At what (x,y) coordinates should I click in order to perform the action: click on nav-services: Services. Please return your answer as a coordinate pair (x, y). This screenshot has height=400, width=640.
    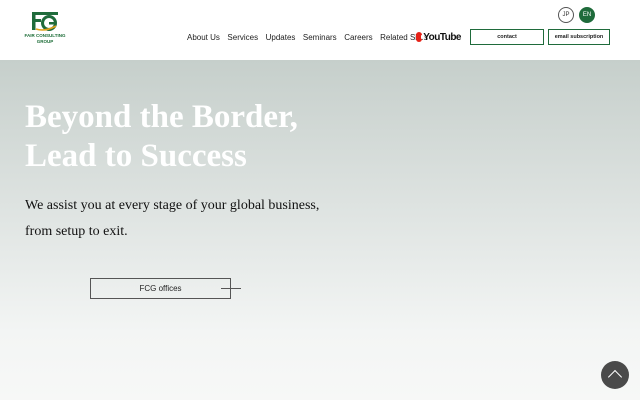
    Looking at the image, I should click on (242, 38).